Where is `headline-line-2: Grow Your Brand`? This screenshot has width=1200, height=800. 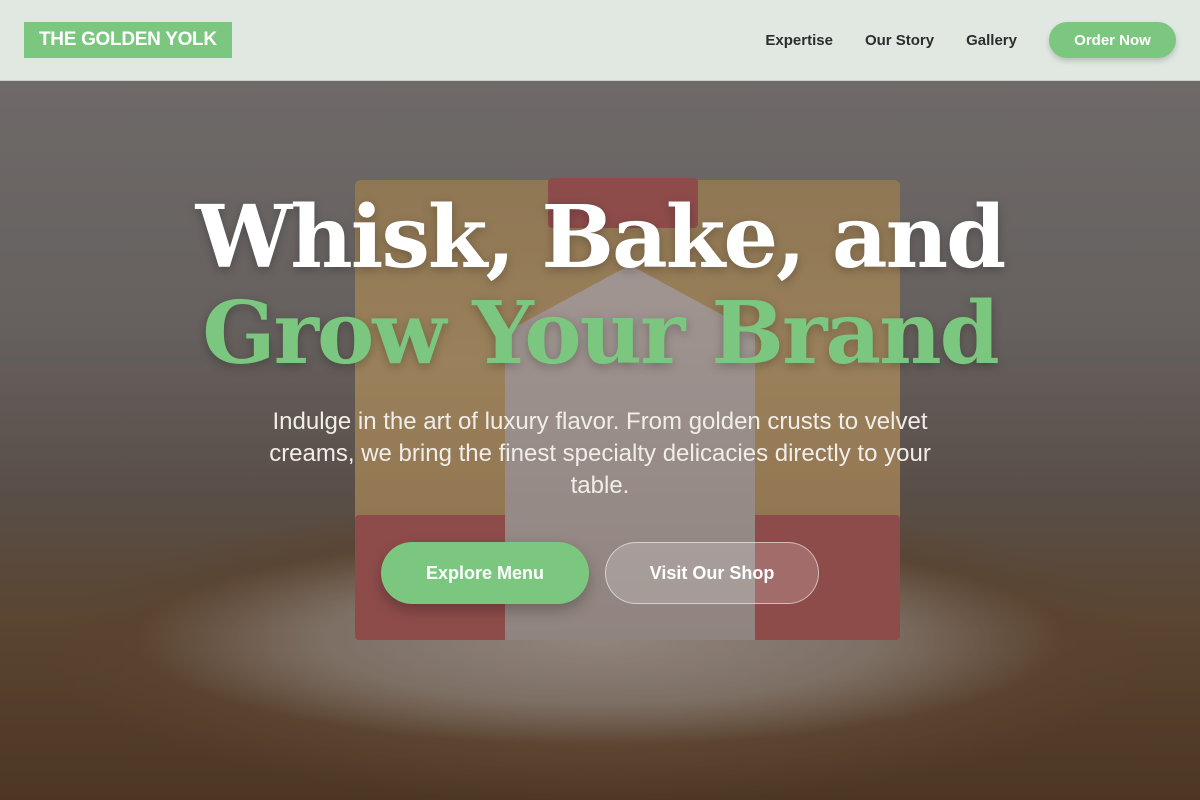 headline-line-2: Grow Your Brand is located at coordinates (601, 333).